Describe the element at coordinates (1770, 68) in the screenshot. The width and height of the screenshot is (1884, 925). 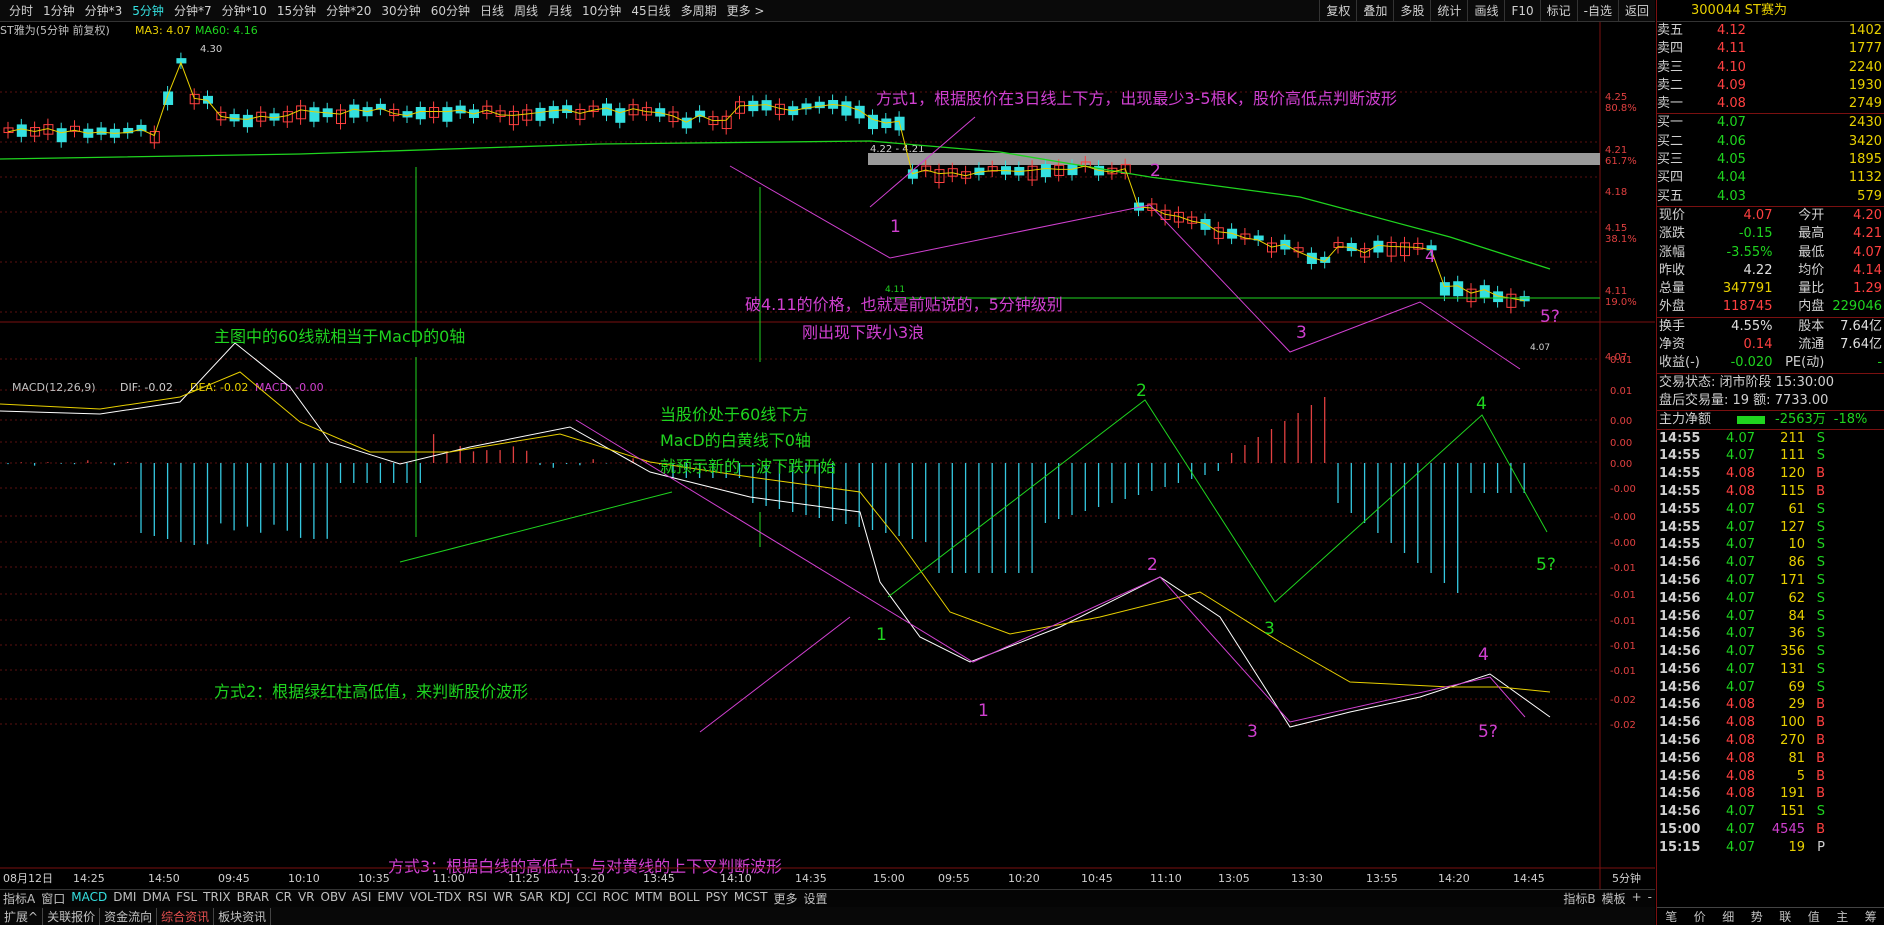
I see `book-row: 卖三 4.10 2240` at that location.